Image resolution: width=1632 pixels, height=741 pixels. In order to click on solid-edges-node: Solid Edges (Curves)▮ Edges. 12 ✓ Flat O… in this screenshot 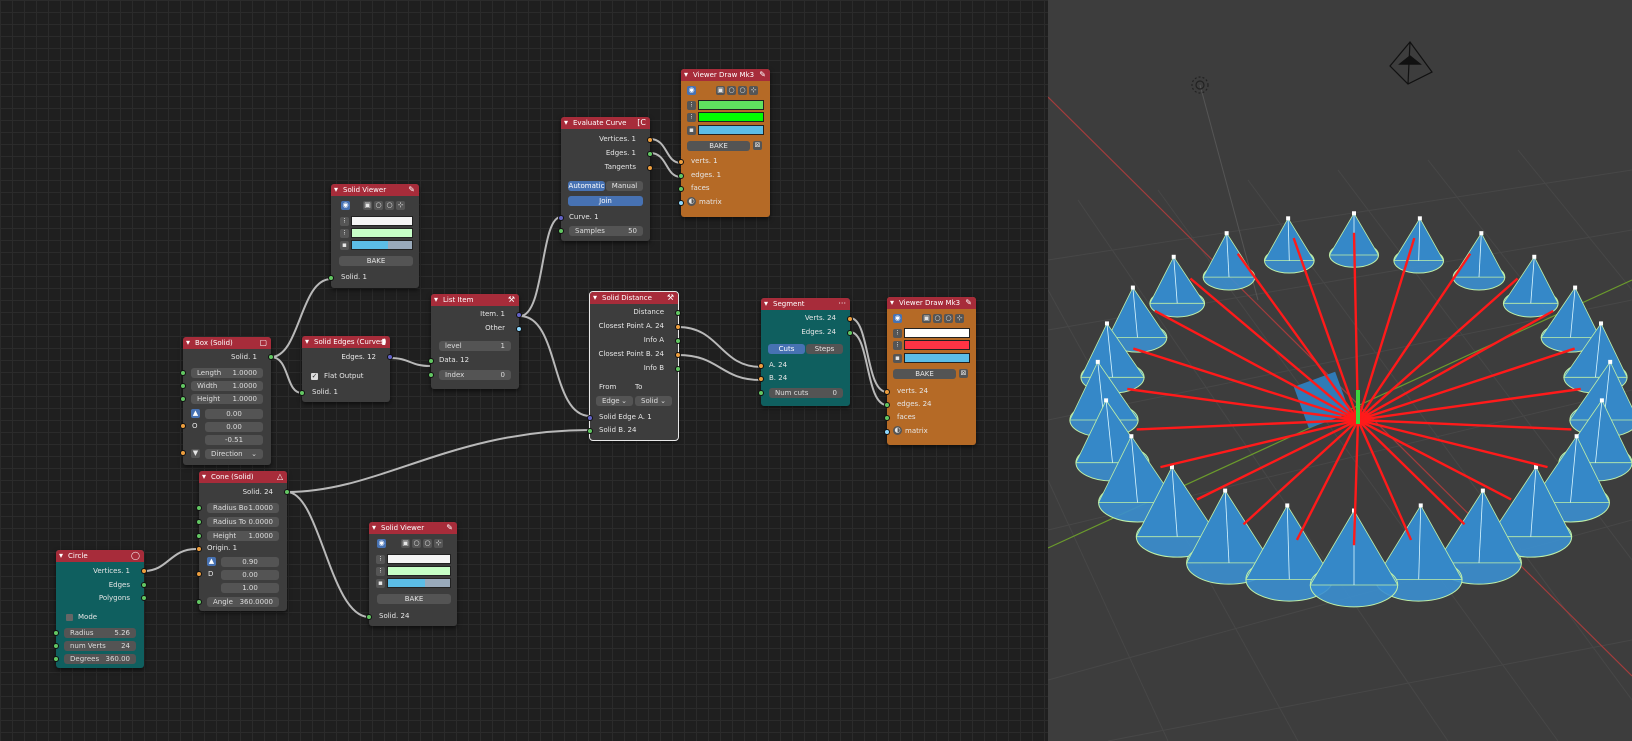, I will do `click(346, 369)`.